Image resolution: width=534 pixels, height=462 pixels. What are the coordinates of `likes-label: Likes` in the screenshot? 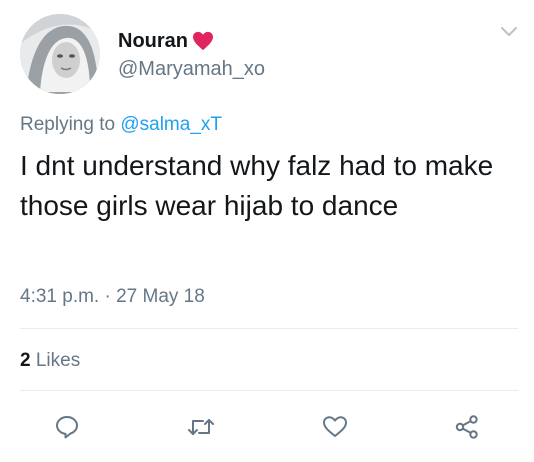 It's located at (58, 360).